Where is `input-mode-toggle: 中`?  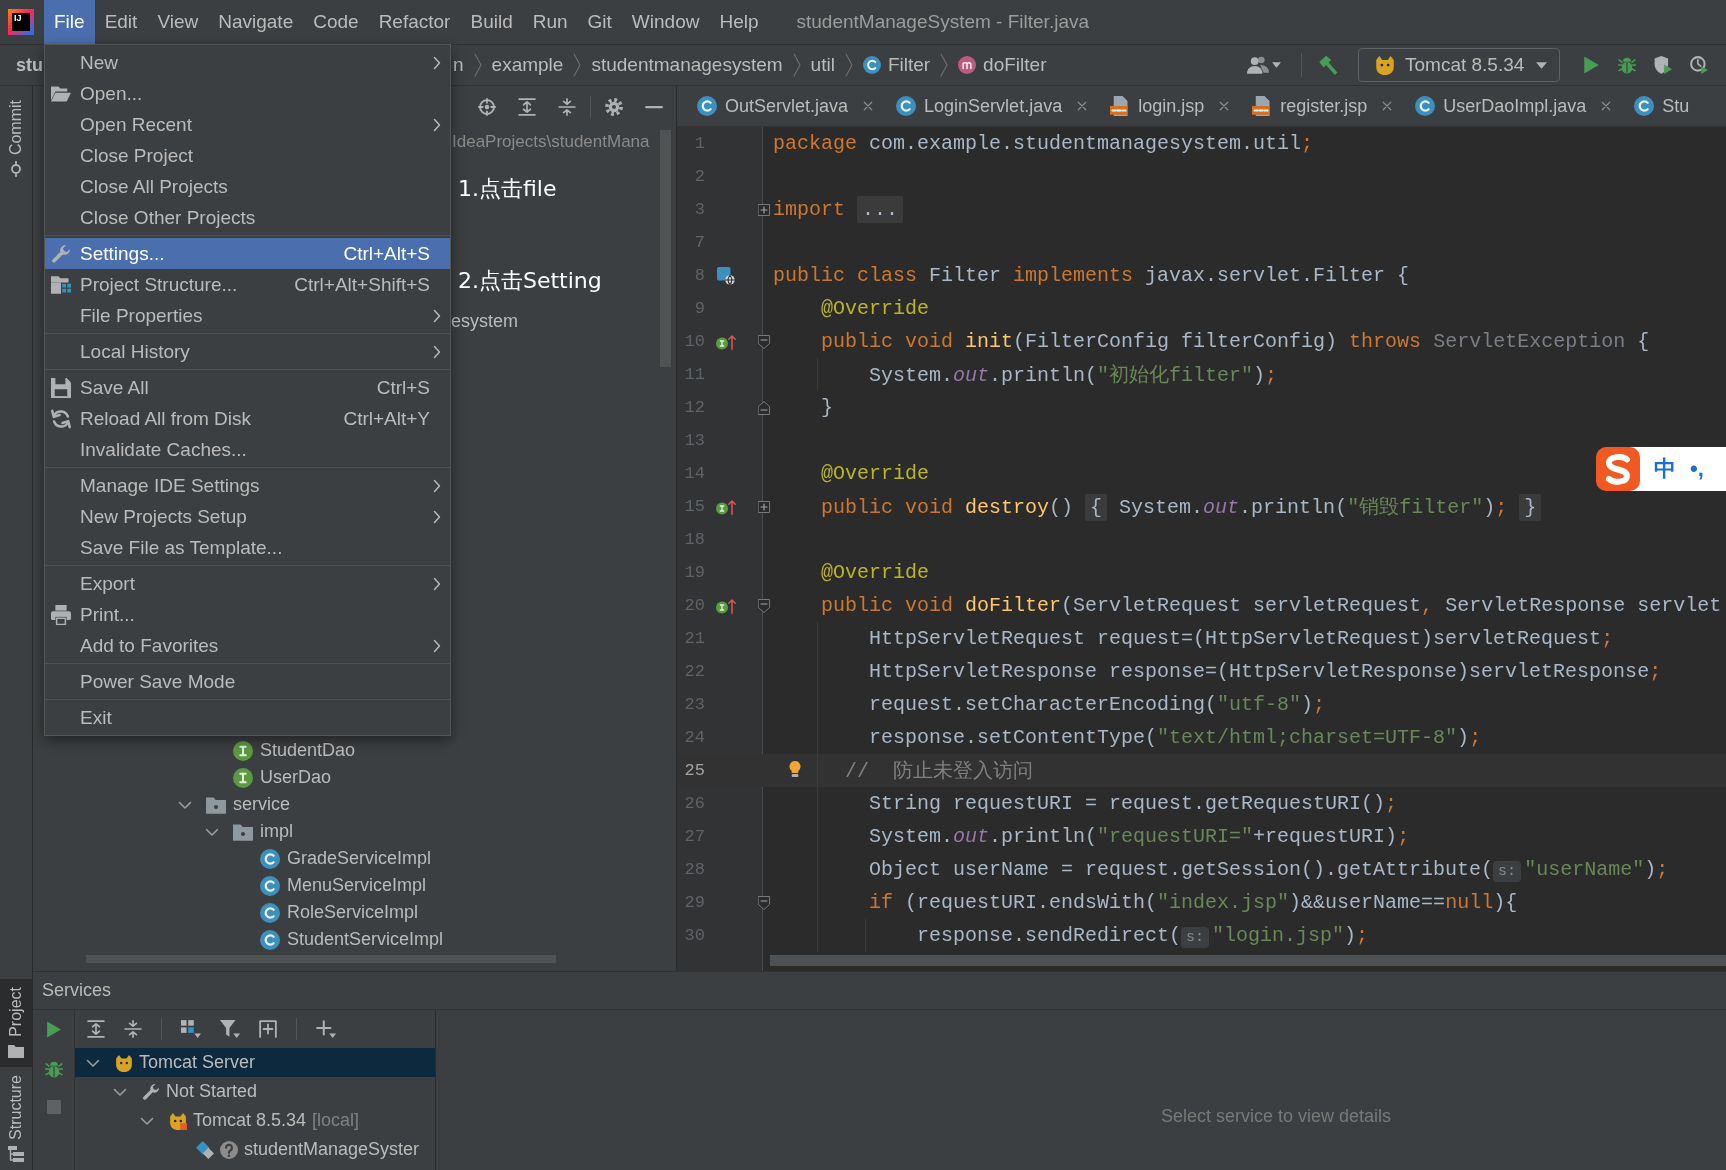 input-mode-toggle: 中 is located at coordinates (1665, 469).